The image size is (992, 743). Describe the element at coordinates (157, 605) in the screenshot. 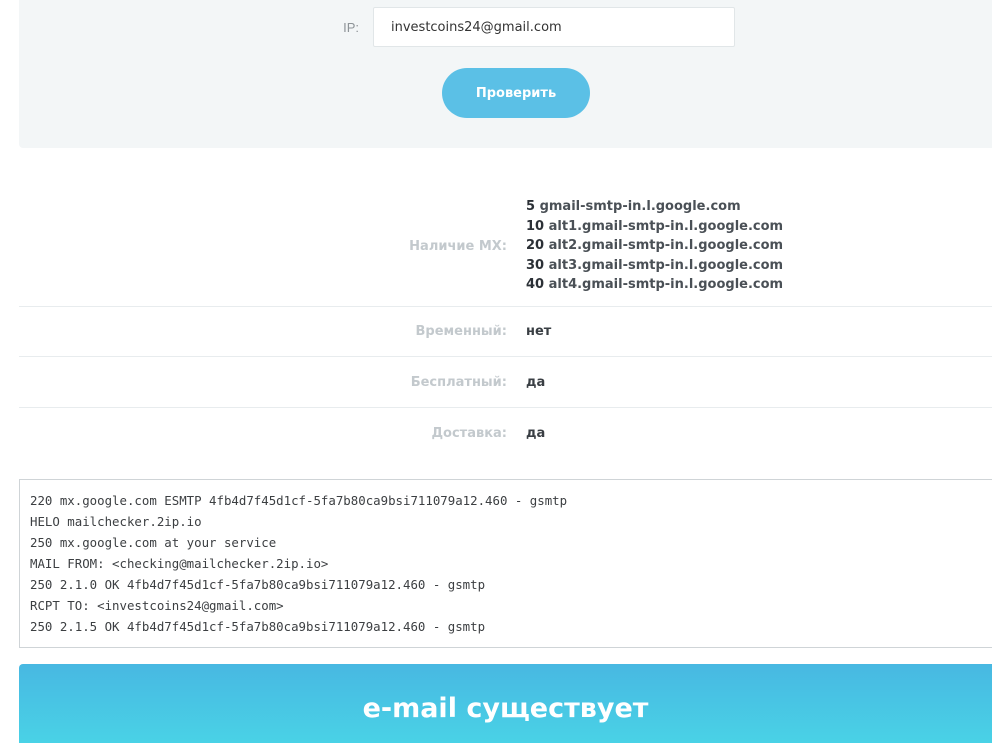

I see `log-line: RCPT TO: <investcoins24@gmail.com>` at that location.